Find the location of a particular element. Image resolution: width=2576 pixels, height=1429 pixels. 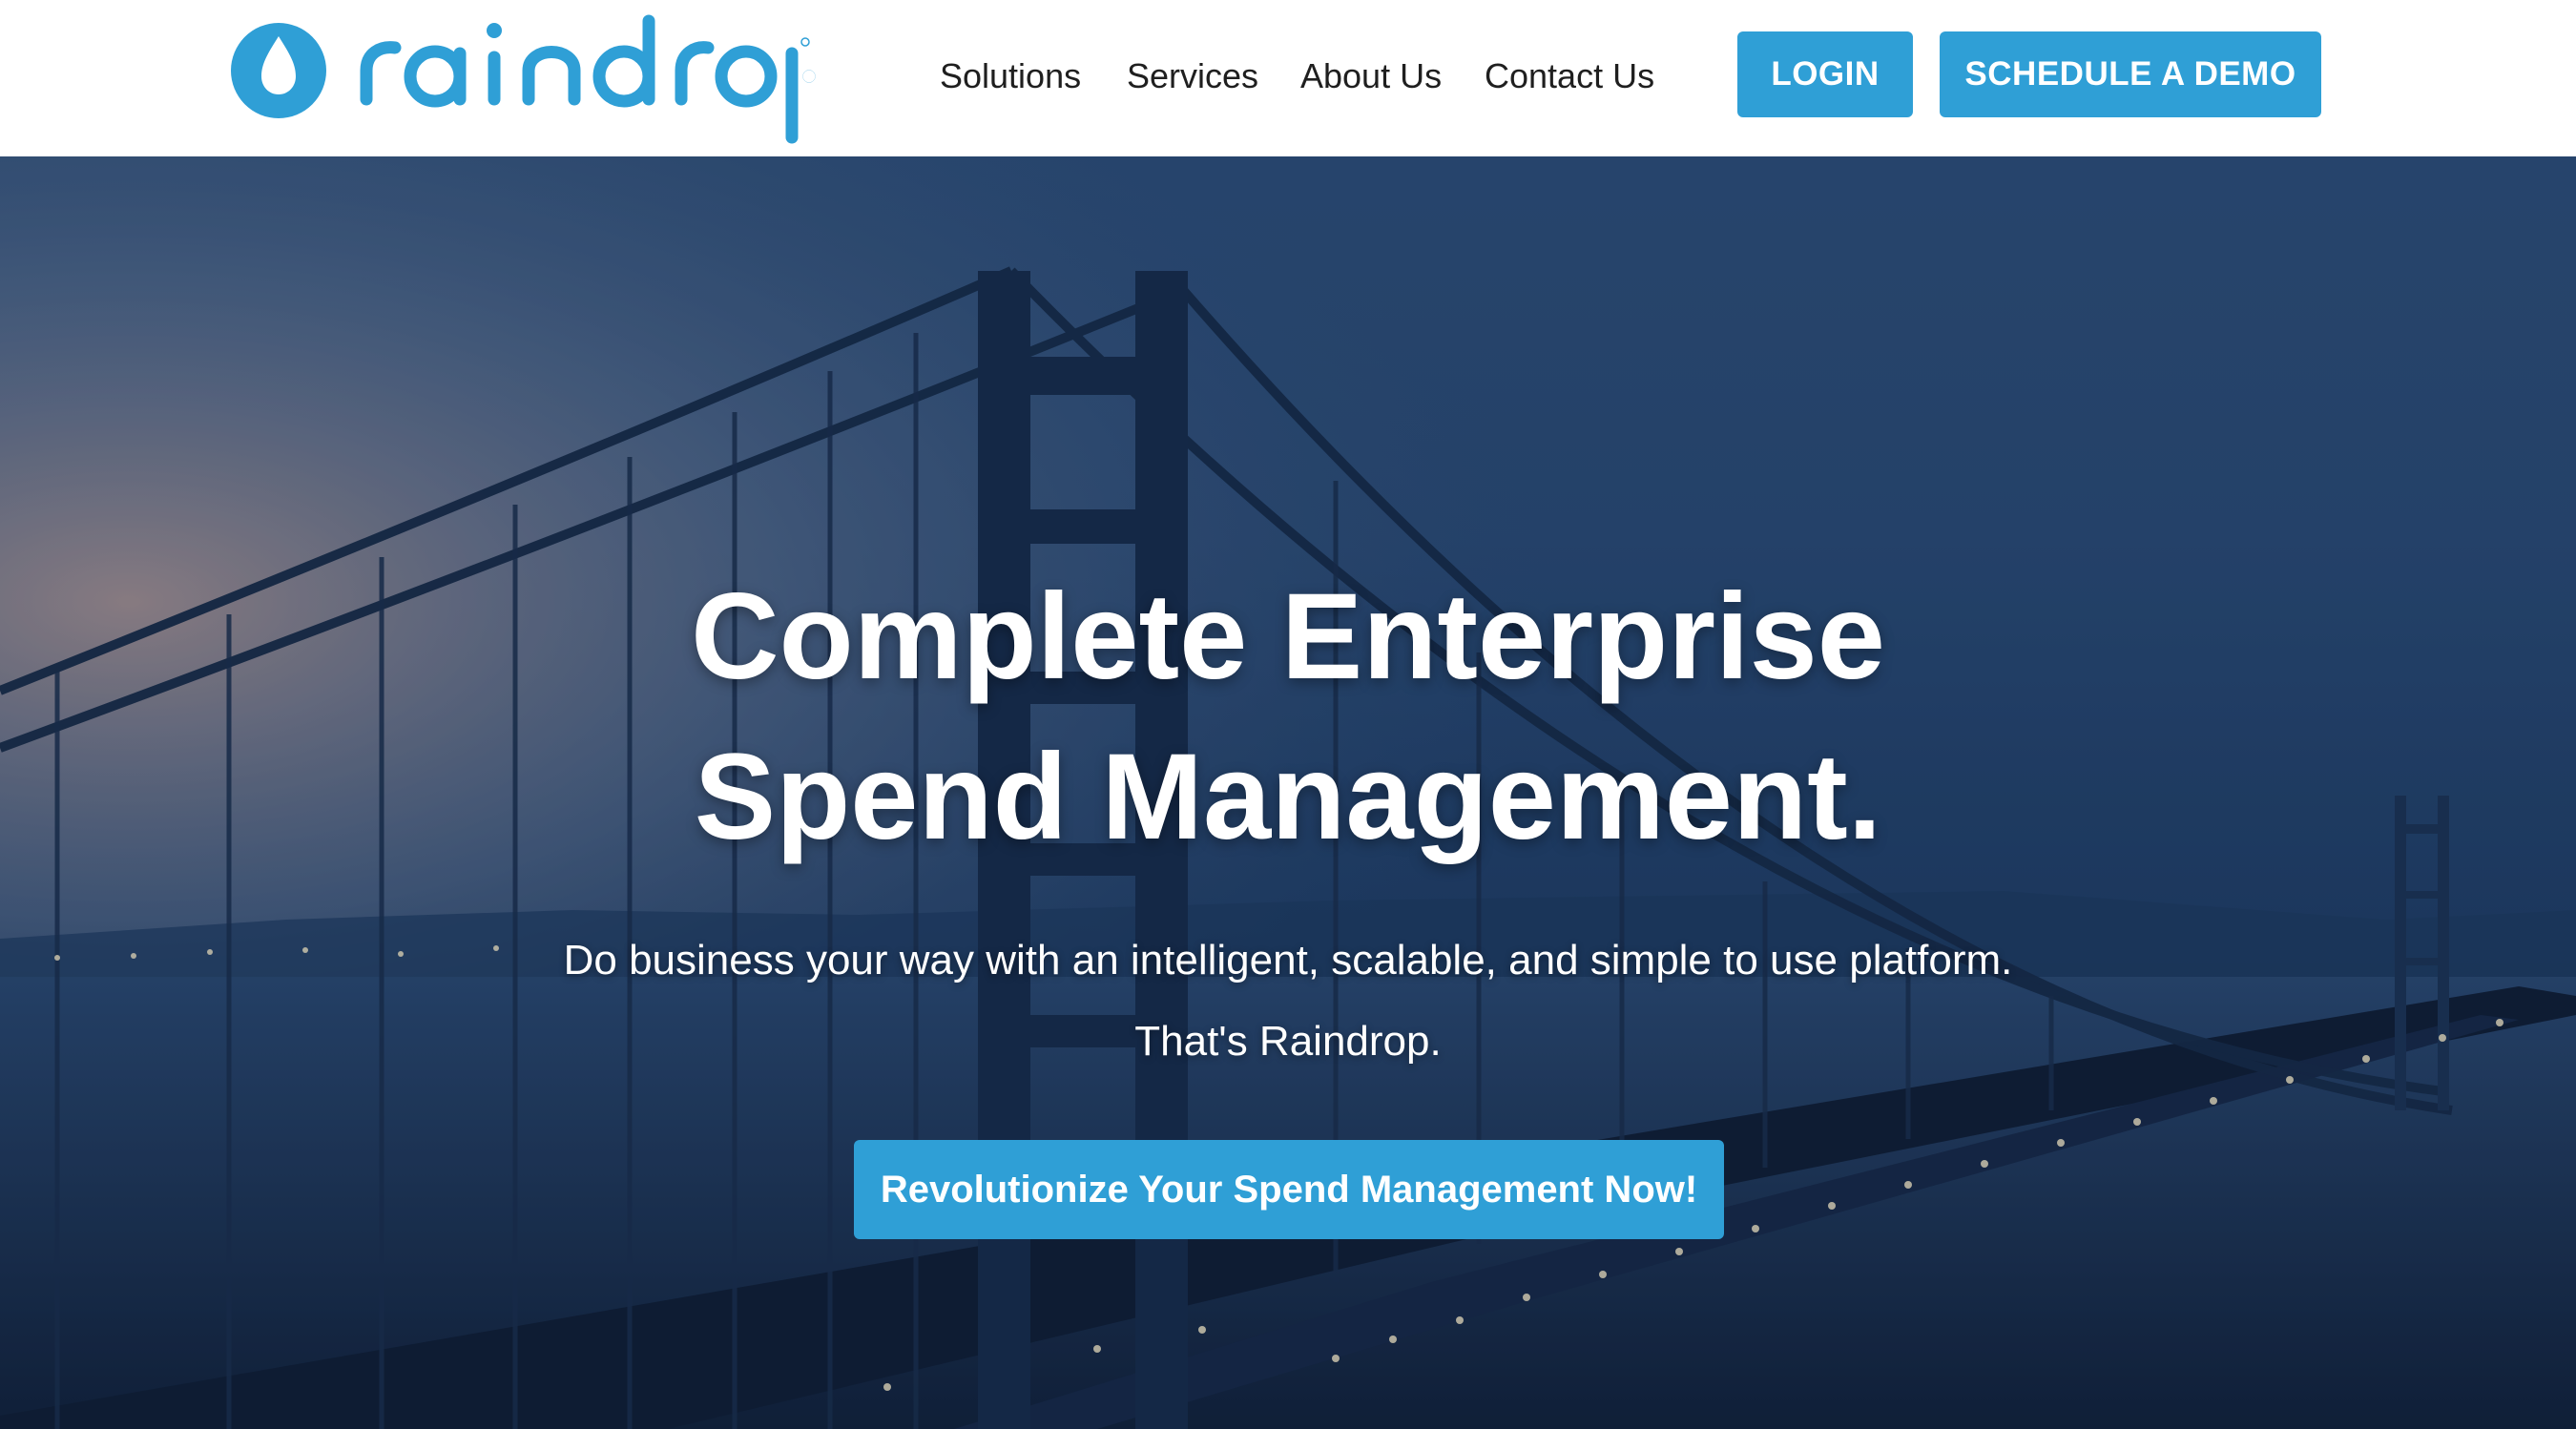

hero-title-line-1: Complete Enterprise is located at coordinates (1288, 637).